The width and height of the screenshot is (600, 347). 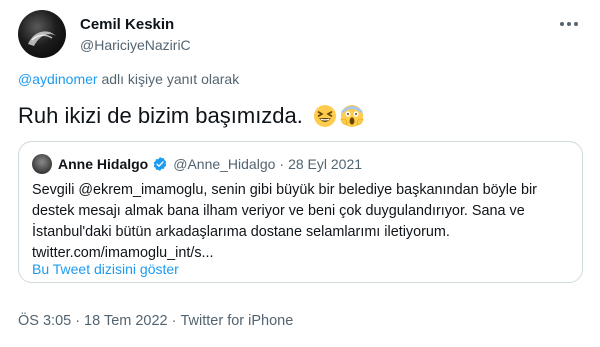 What do you see at coordinates (103, 164) in the screenshot?
I see `quoted-author-name: Anne Hidalgo` at bounding box center [103, 164].